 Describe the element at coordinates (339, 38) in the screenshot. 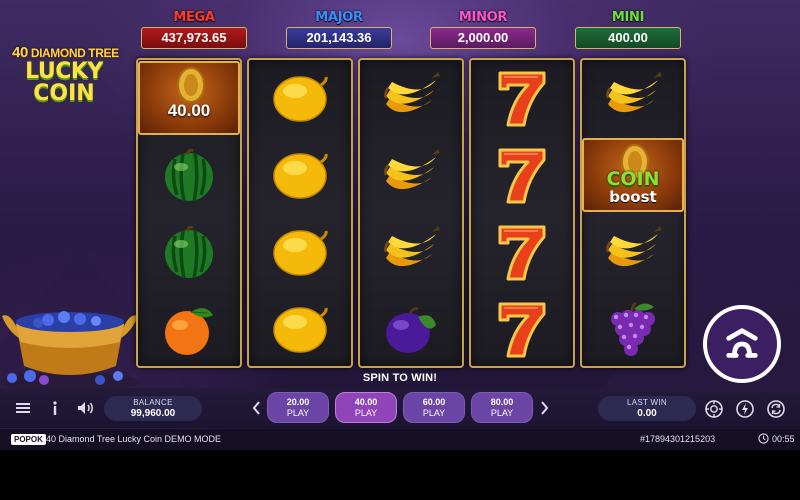

I see `jackpot-value: 201,143.36` at that location.